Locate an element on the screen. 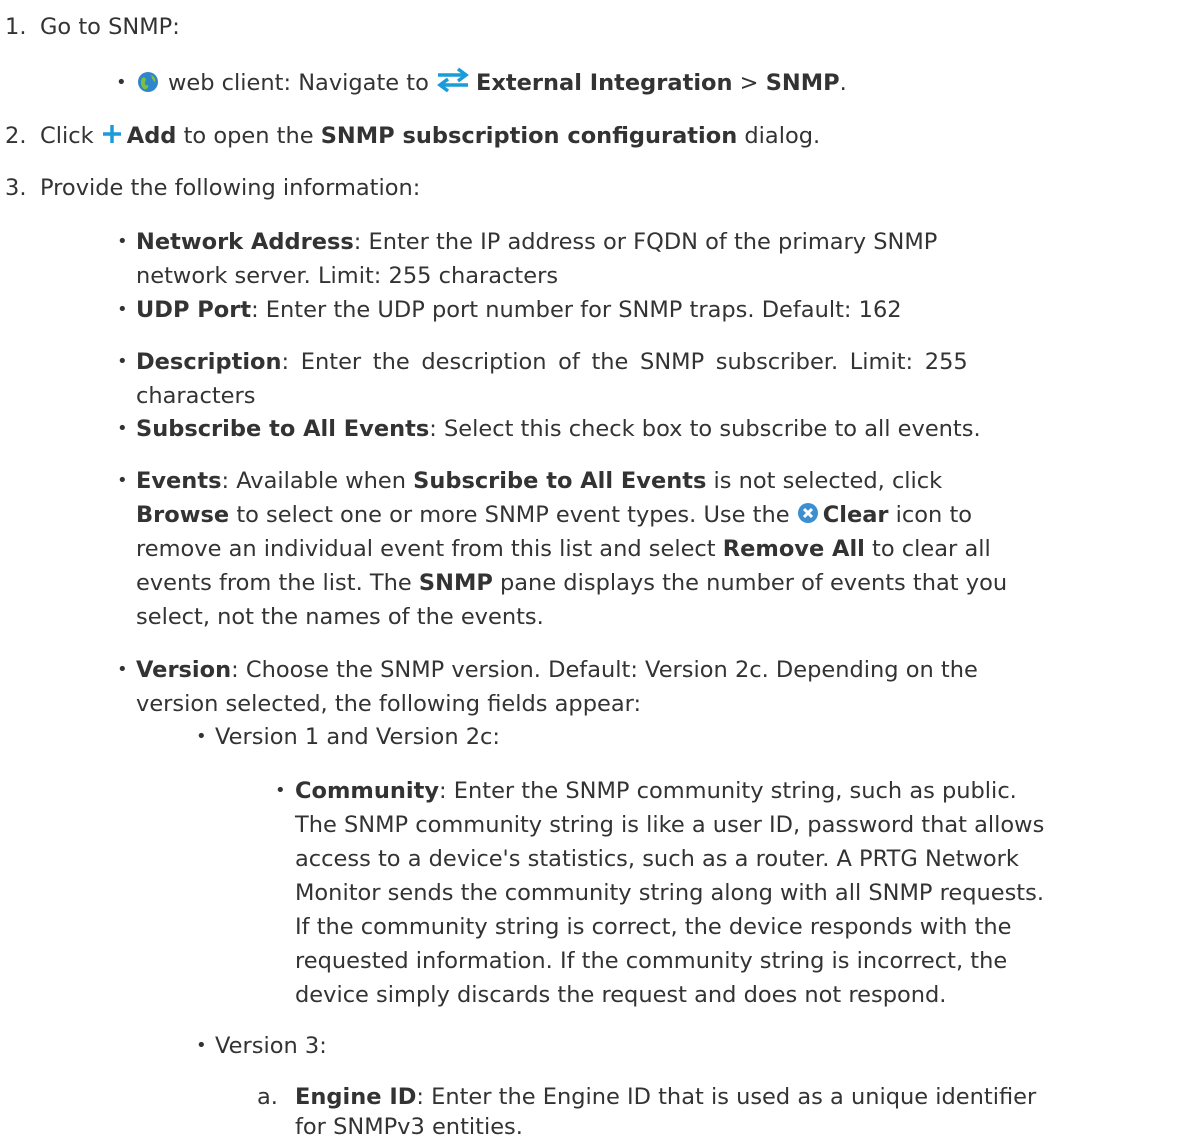  field-label: Community is located at coordinates (367, 791).